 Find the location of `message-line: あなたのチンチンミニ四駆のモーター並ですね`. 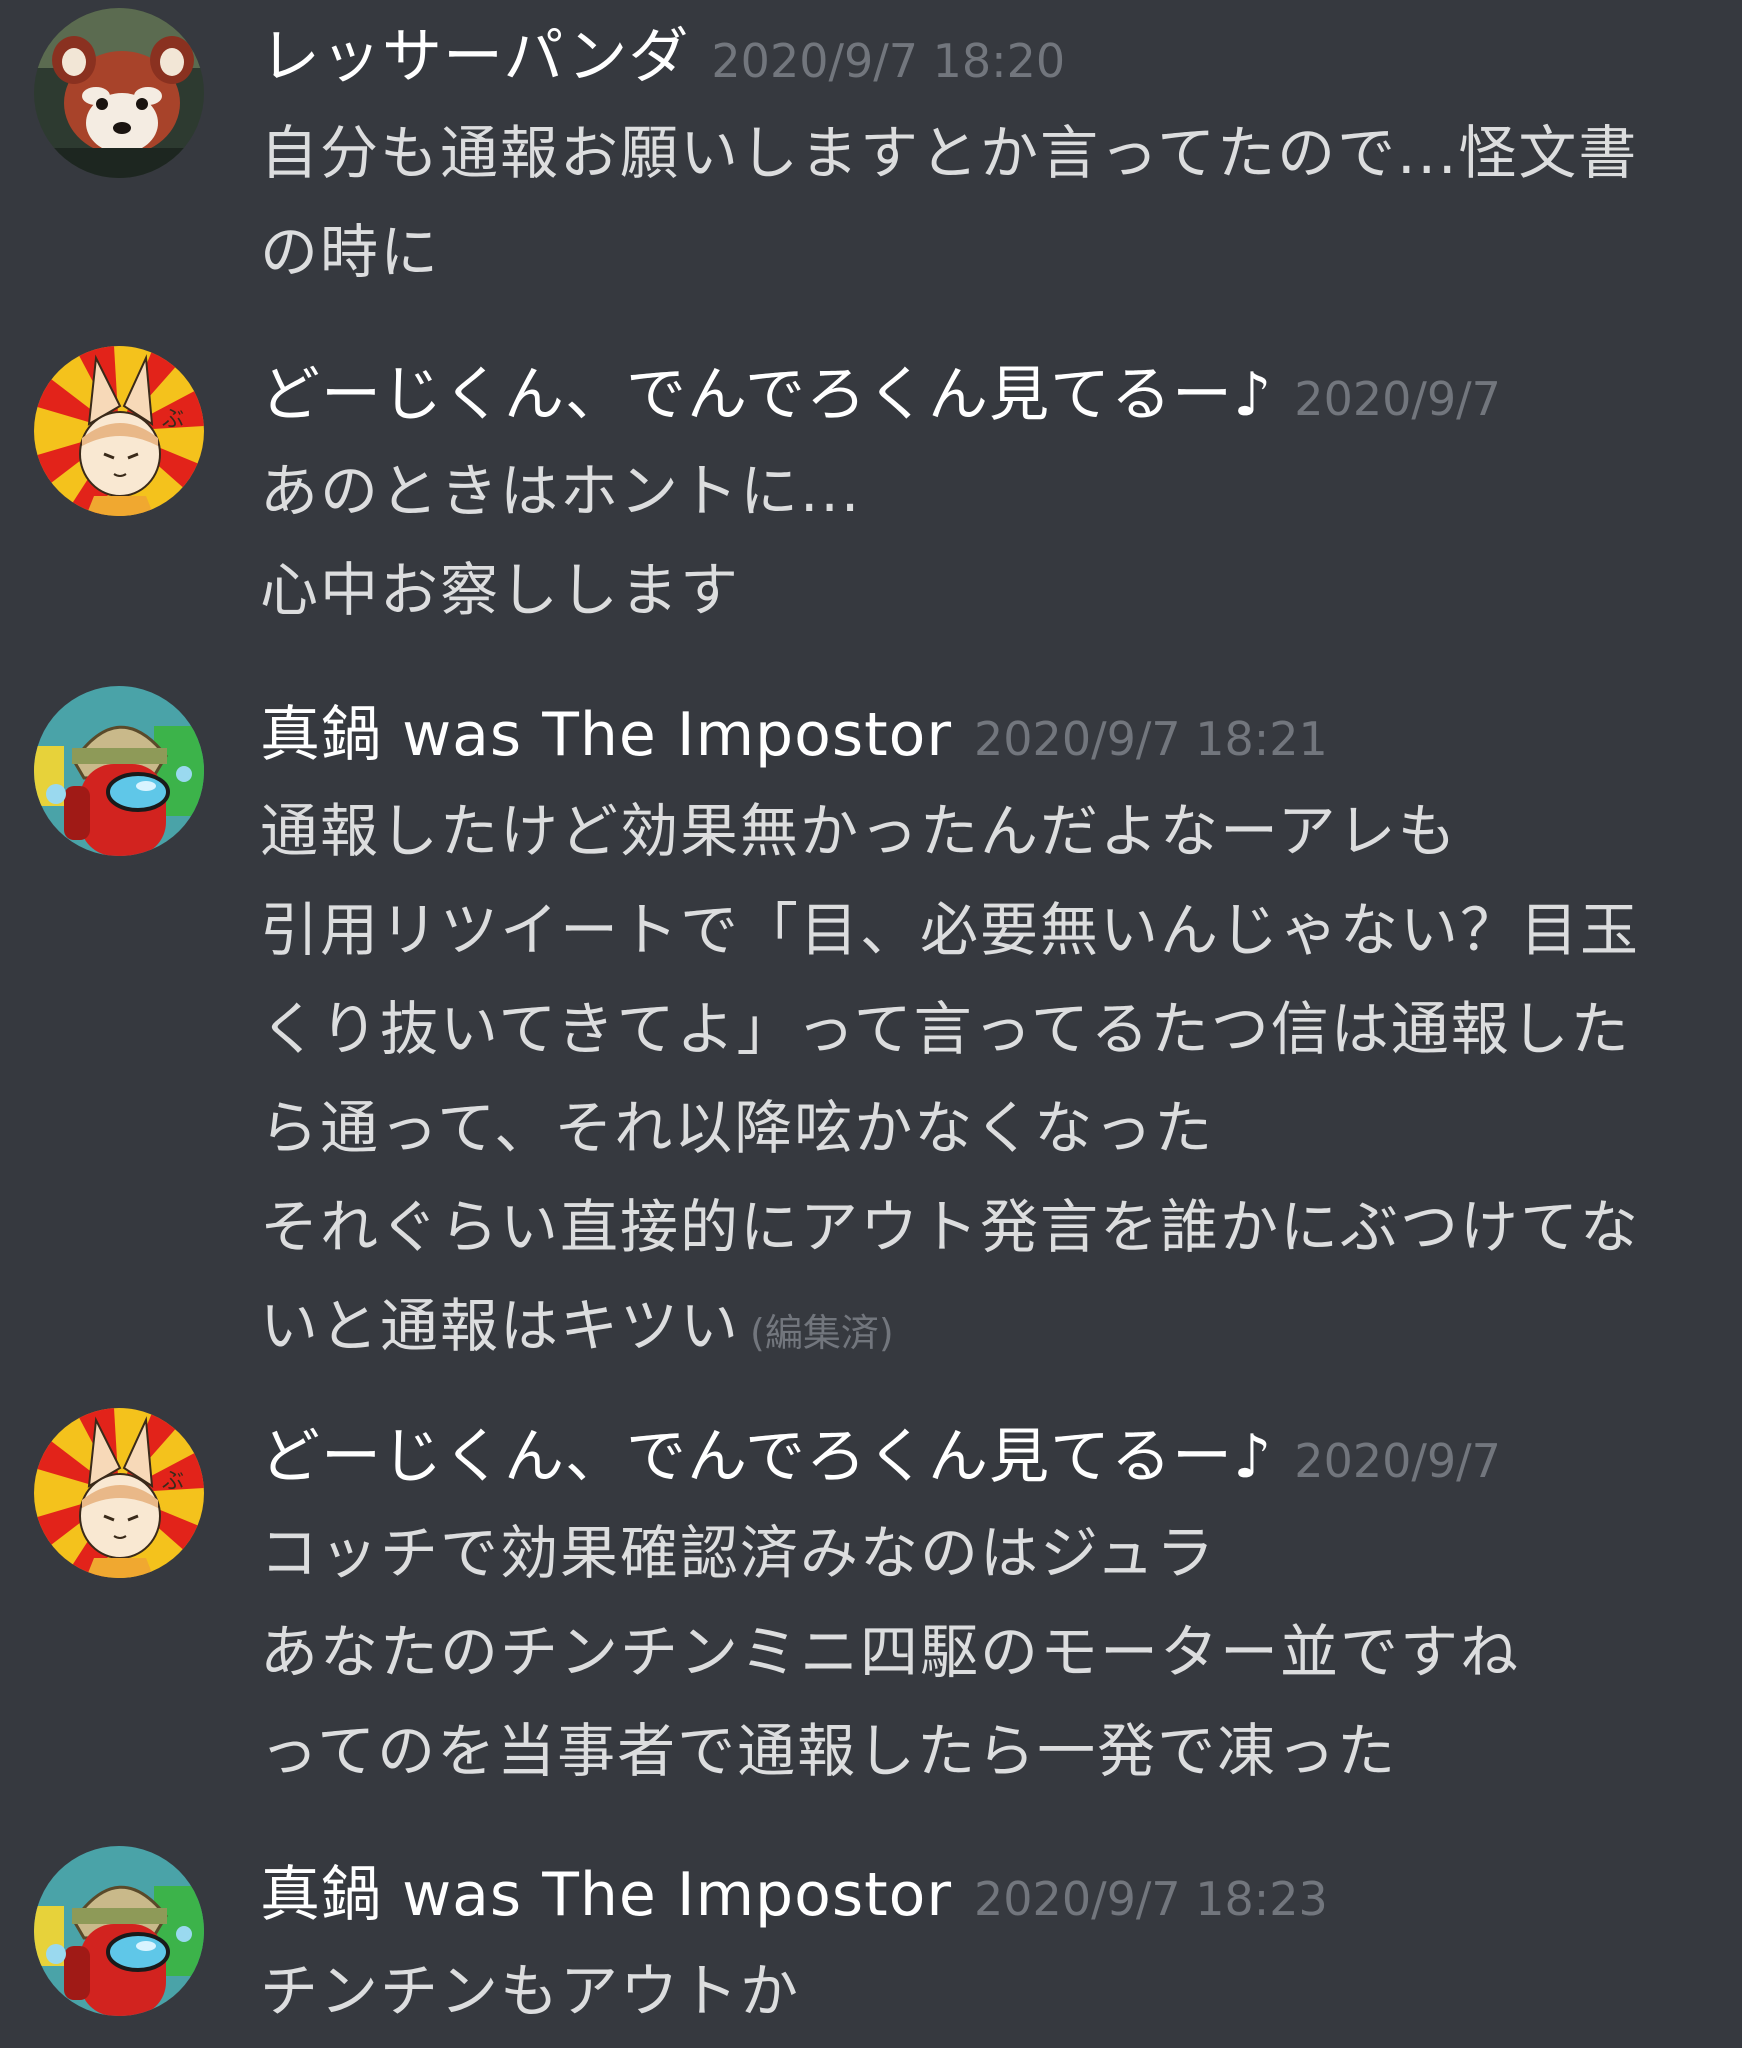

message-line: あなたのチンチンミニ四駆のモーター並ですね is located at coordinates (890, 1652).